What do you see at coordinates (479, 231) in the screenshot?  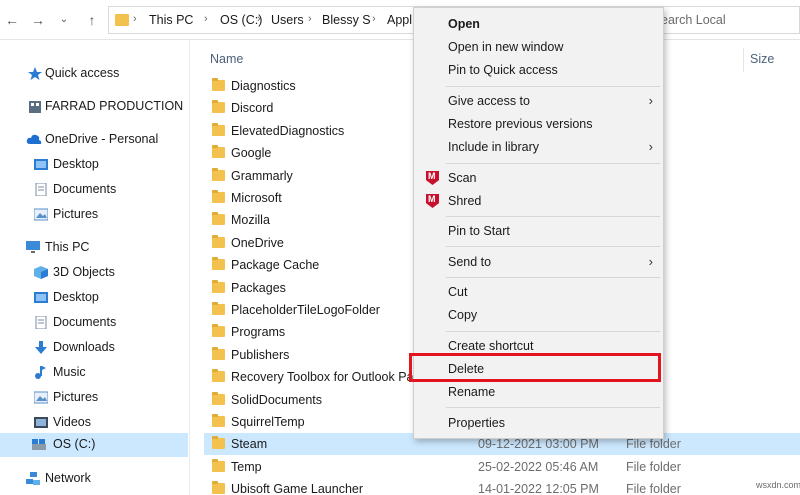 I see `menu-item-label: Pin to Start` at bounding box center [479, 231].